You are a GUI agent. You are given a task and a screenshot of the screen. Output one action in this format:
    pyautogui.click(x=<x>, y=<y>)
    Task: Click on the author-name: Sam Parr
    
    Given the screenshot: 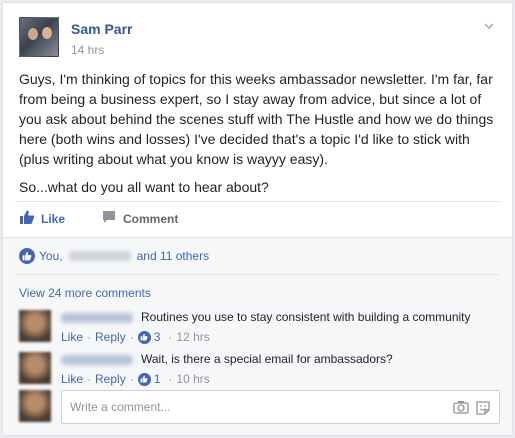 What is the action you would take?
    pyautogui.click(x=101, y=29)
    